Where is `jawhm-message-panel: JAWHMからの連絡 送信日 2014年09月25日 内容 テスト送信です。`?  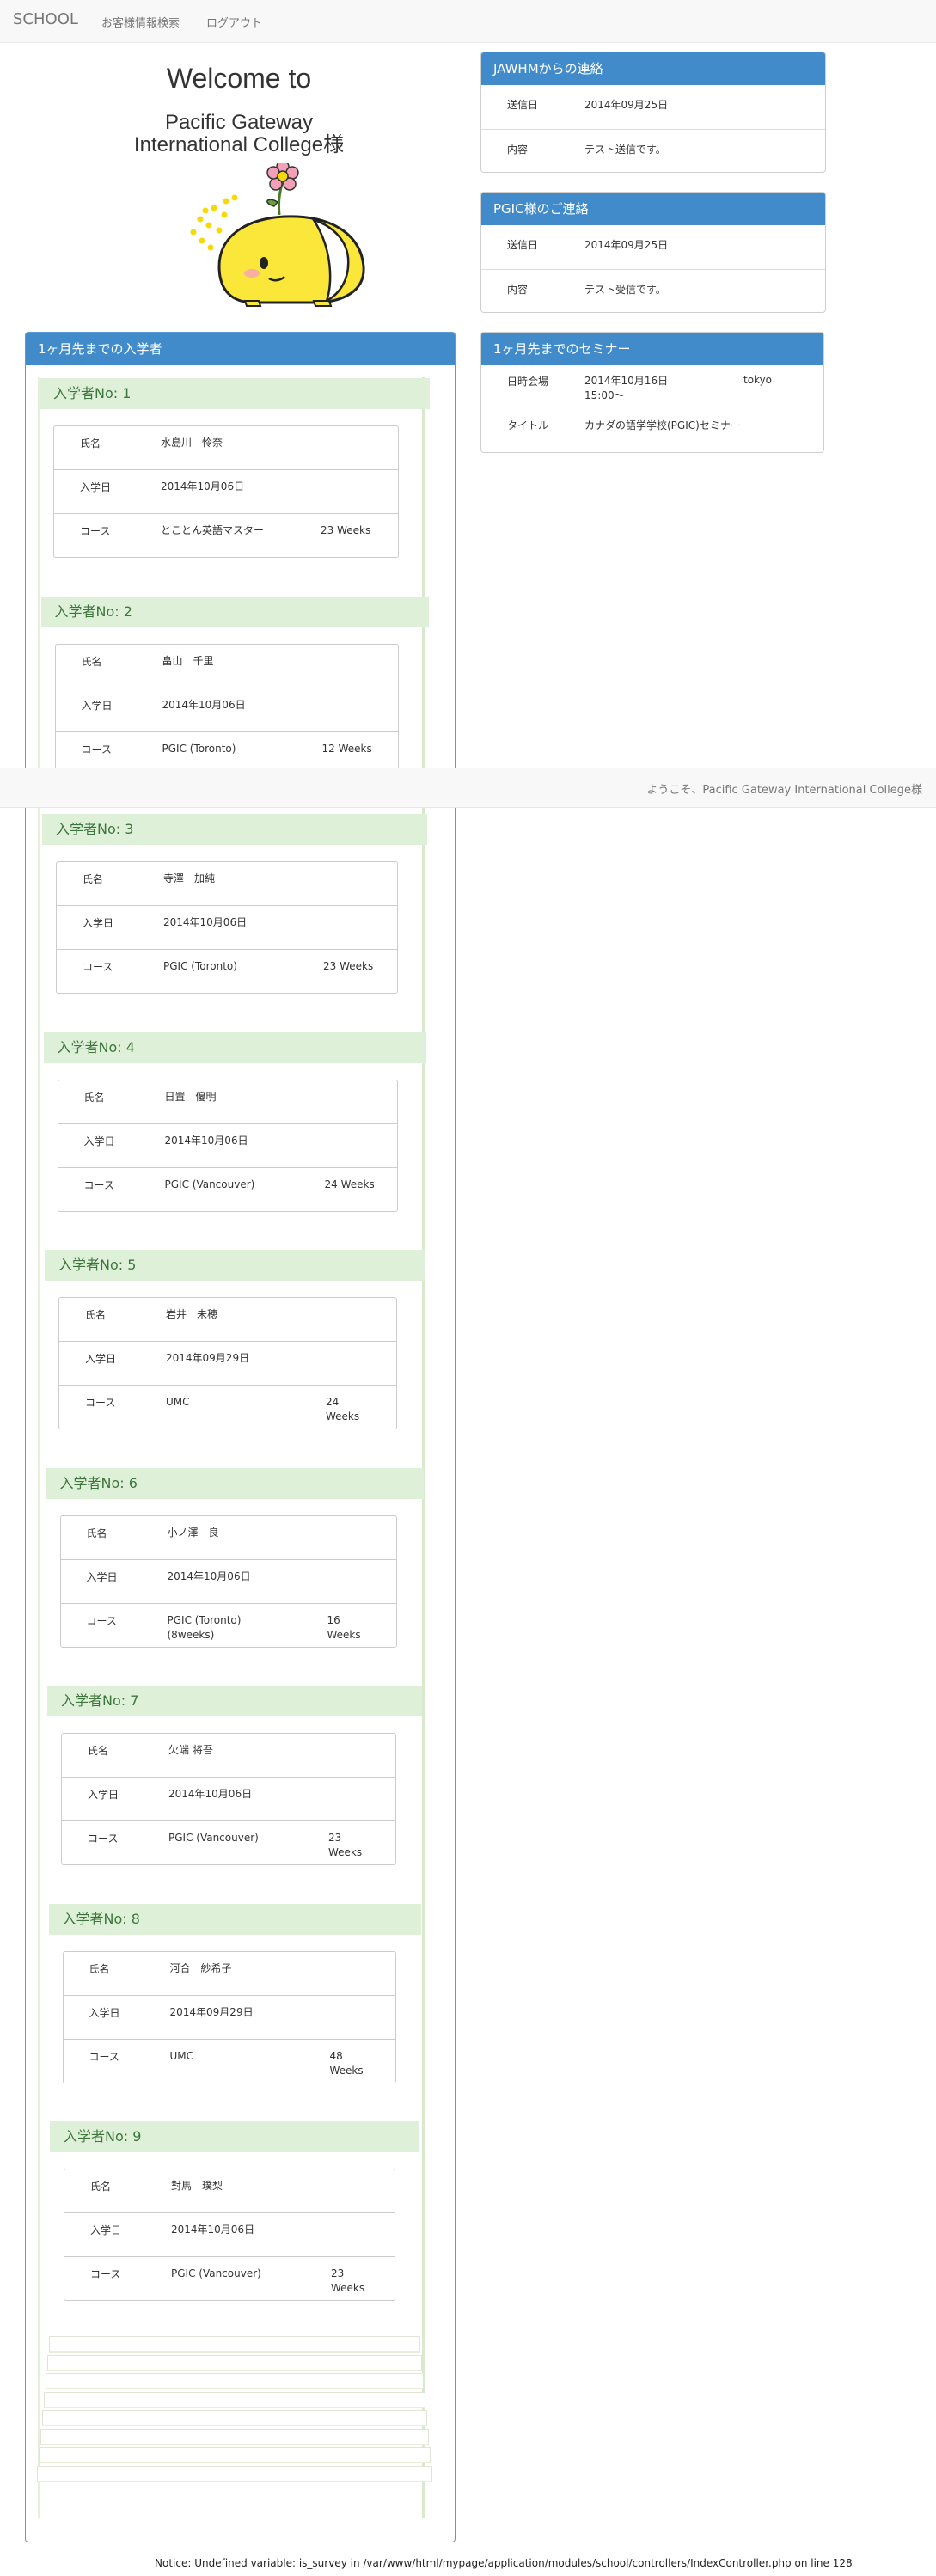 jawhm-message-panel: JAWHMからの連絡 送信日 2014年09月25日 内容 テスト送信です。 is located at coordinates (653, 112).